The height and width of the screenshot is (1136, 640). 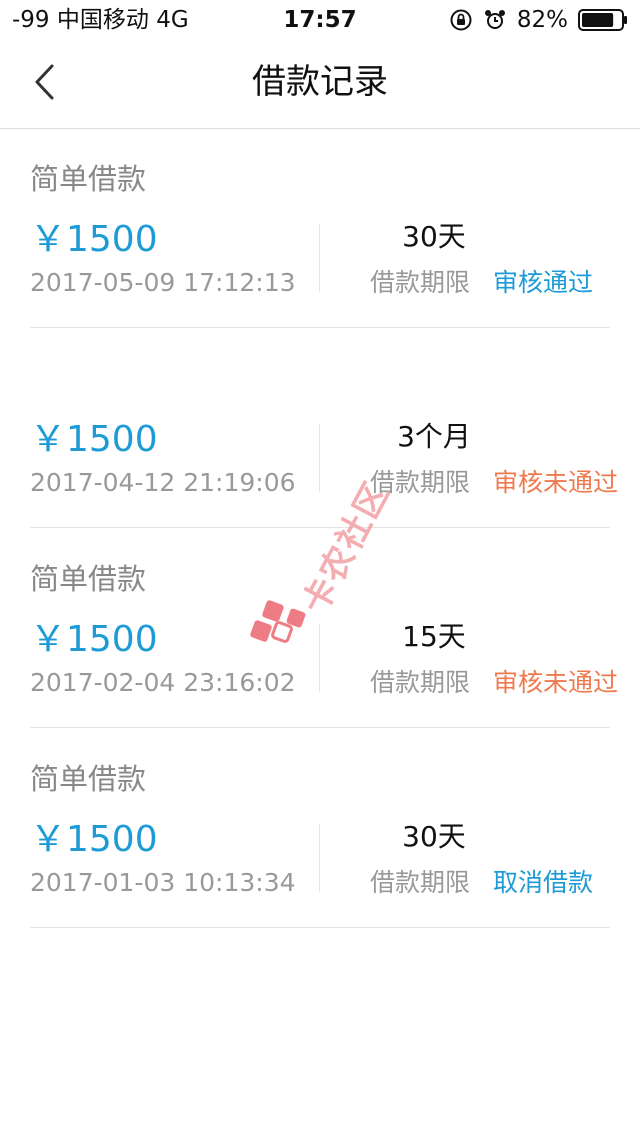 I want to click on battery-icon, so click(x=603, y=20).